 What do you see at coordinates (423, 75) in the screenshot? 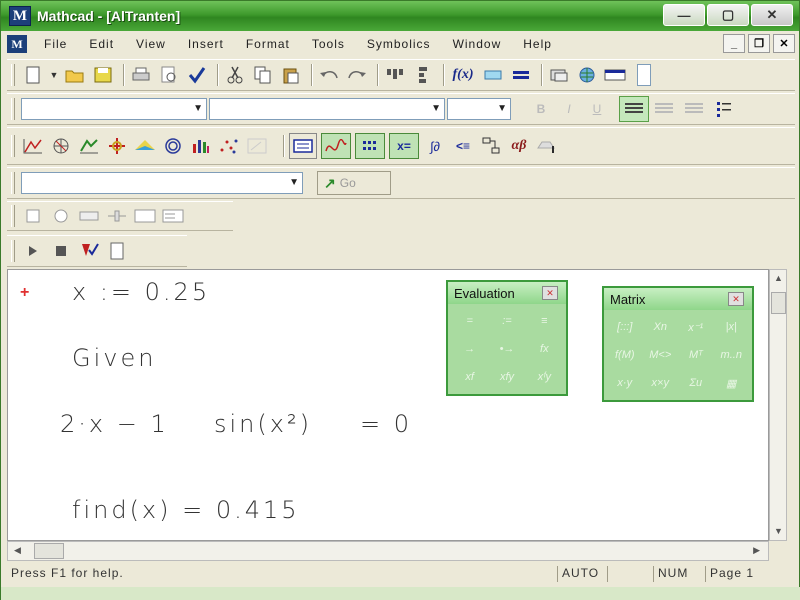
I see `align-down-icon` at bounding box center [423, 75].